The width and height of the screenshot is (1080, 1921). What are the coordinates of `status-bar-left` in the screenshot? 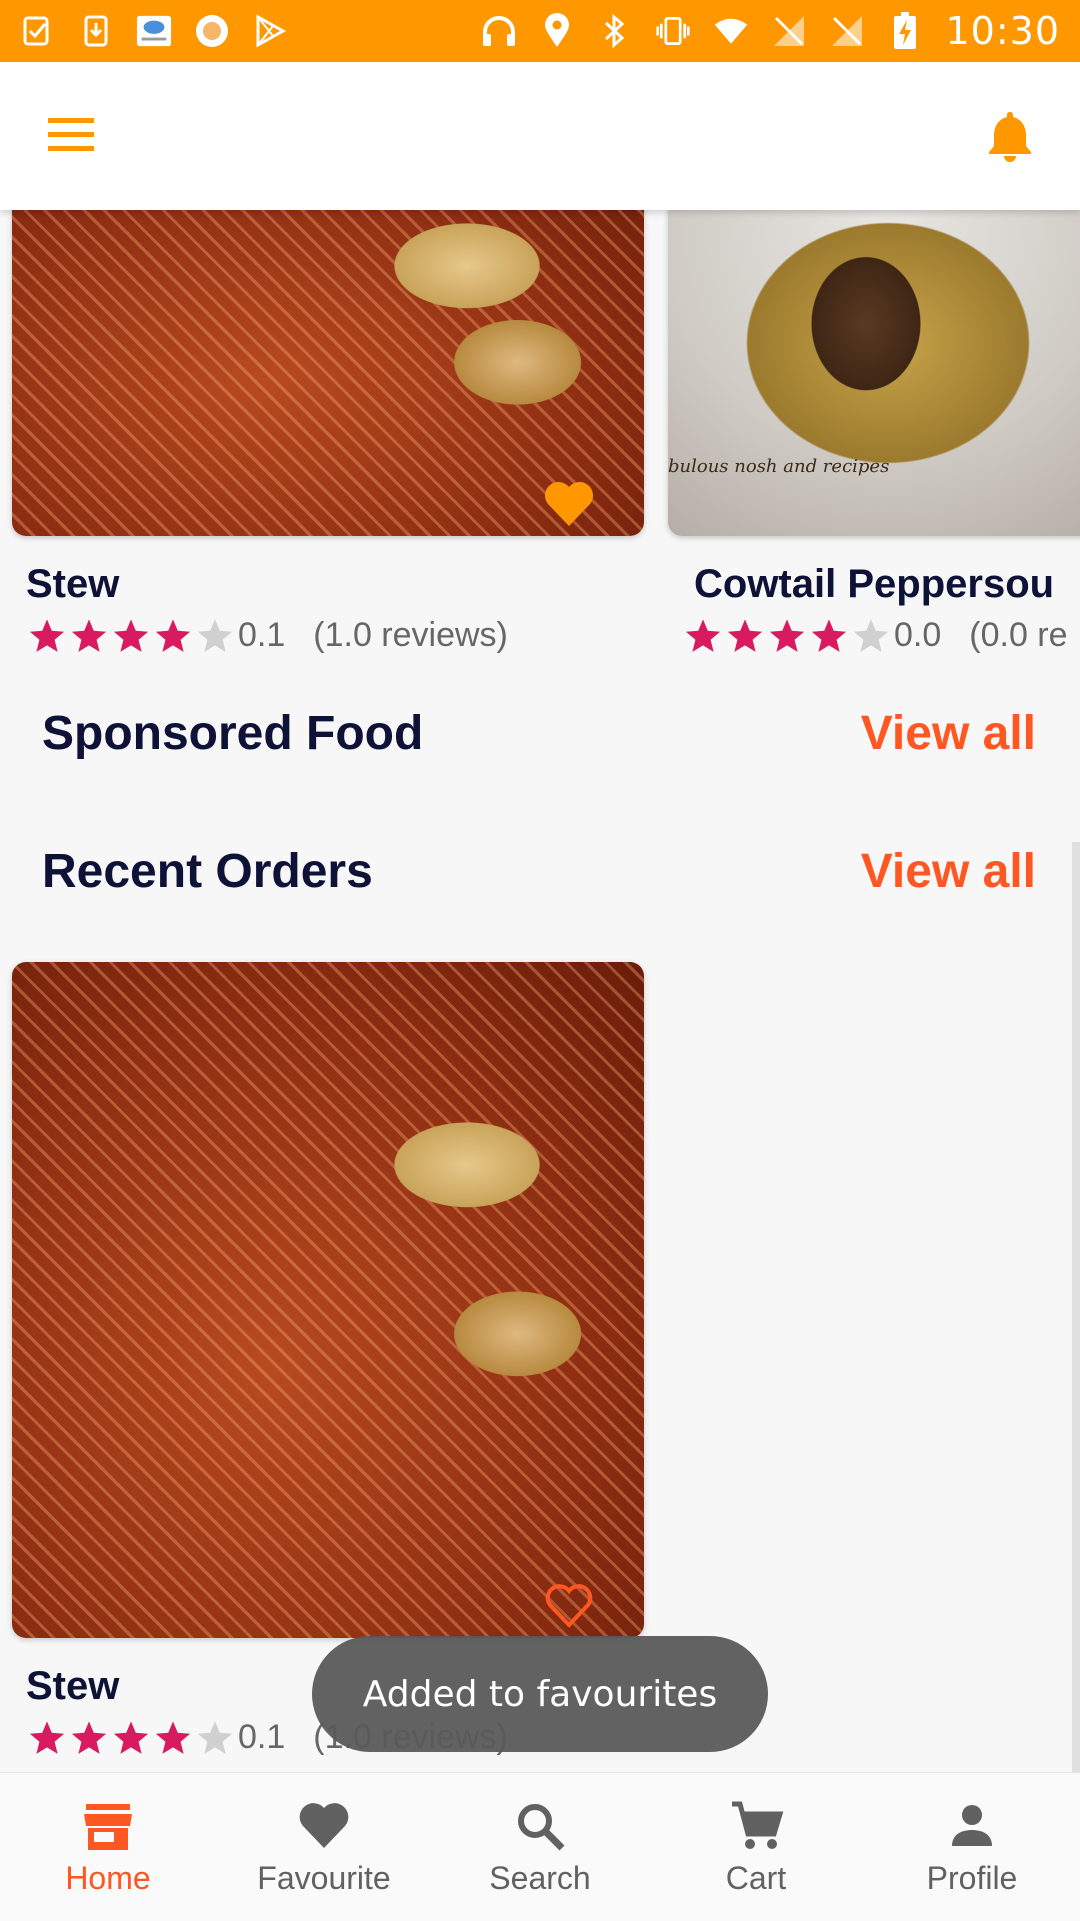 It's located at (154, 31).